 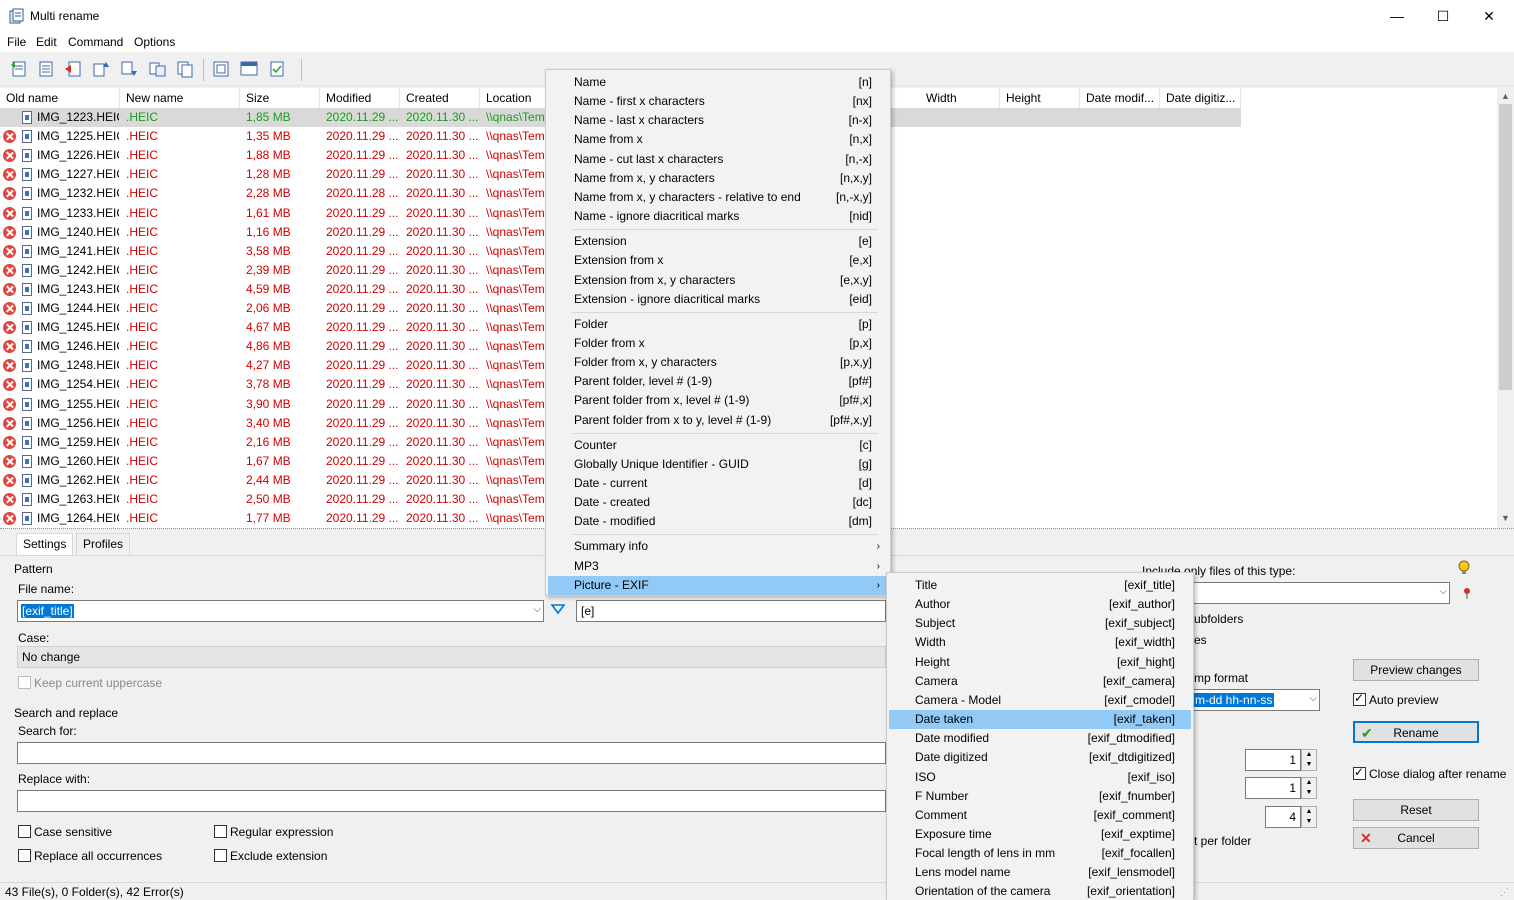 I want to click on col-modified: Modified, so click(x=360, y=98).